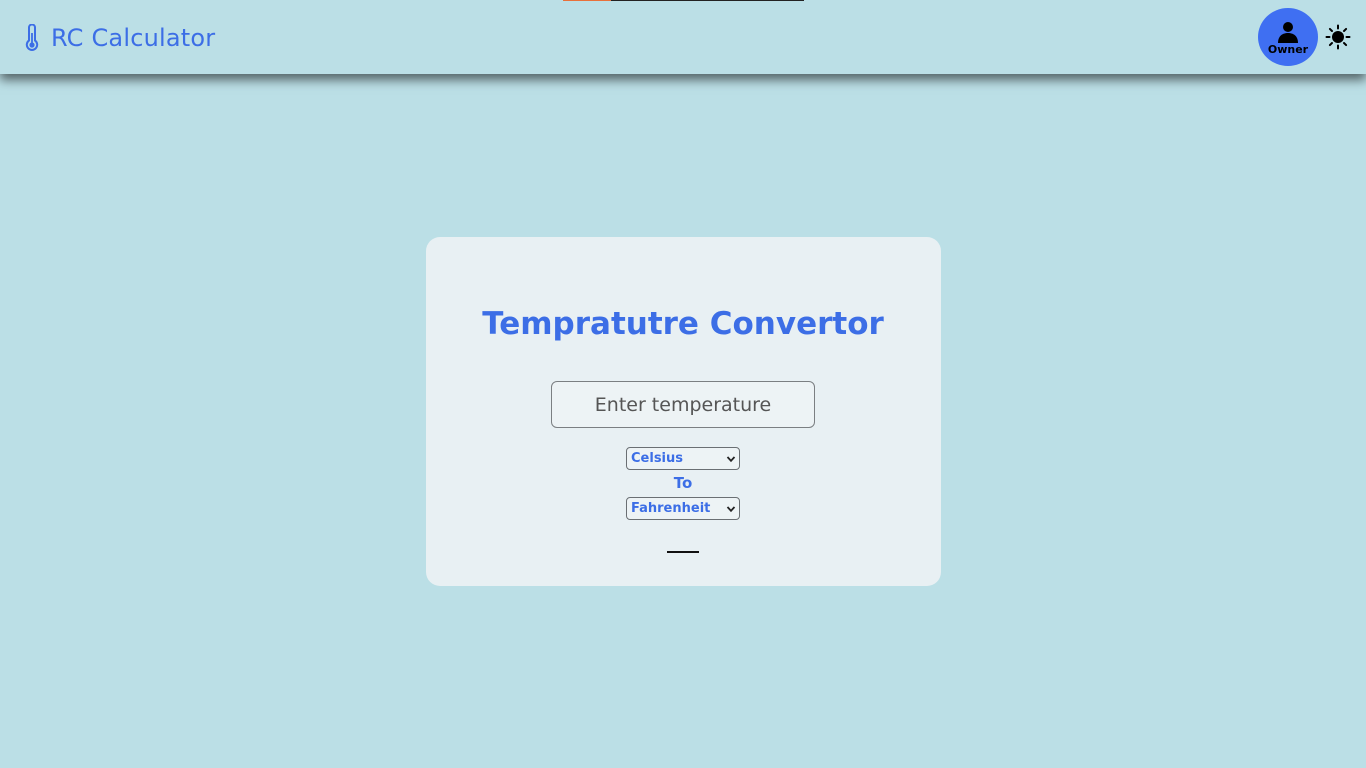 Image resolution: width=1366 pixels, height=768 pixels. I want to click on from-unit-value: Celsius, so click(657, 458).